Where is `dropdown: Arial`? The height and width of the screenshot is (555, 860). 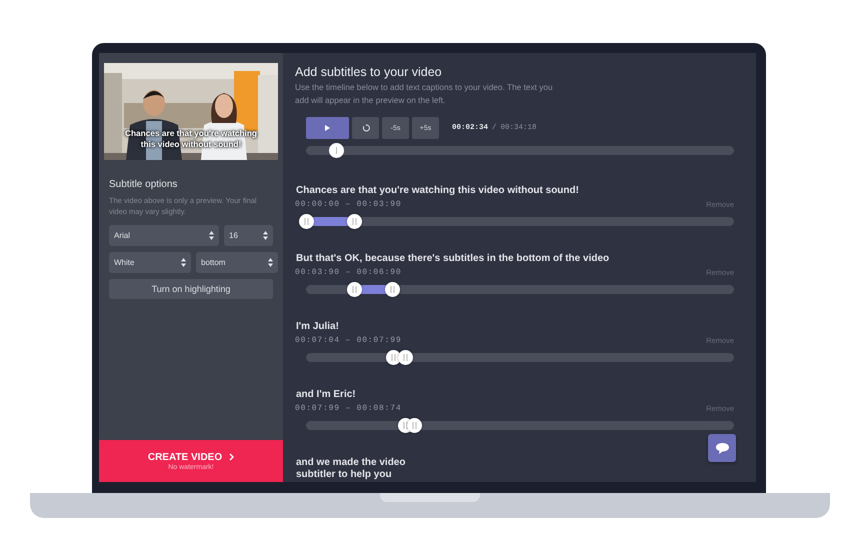 dropdown: Arial is located at coordinates (164, 235).